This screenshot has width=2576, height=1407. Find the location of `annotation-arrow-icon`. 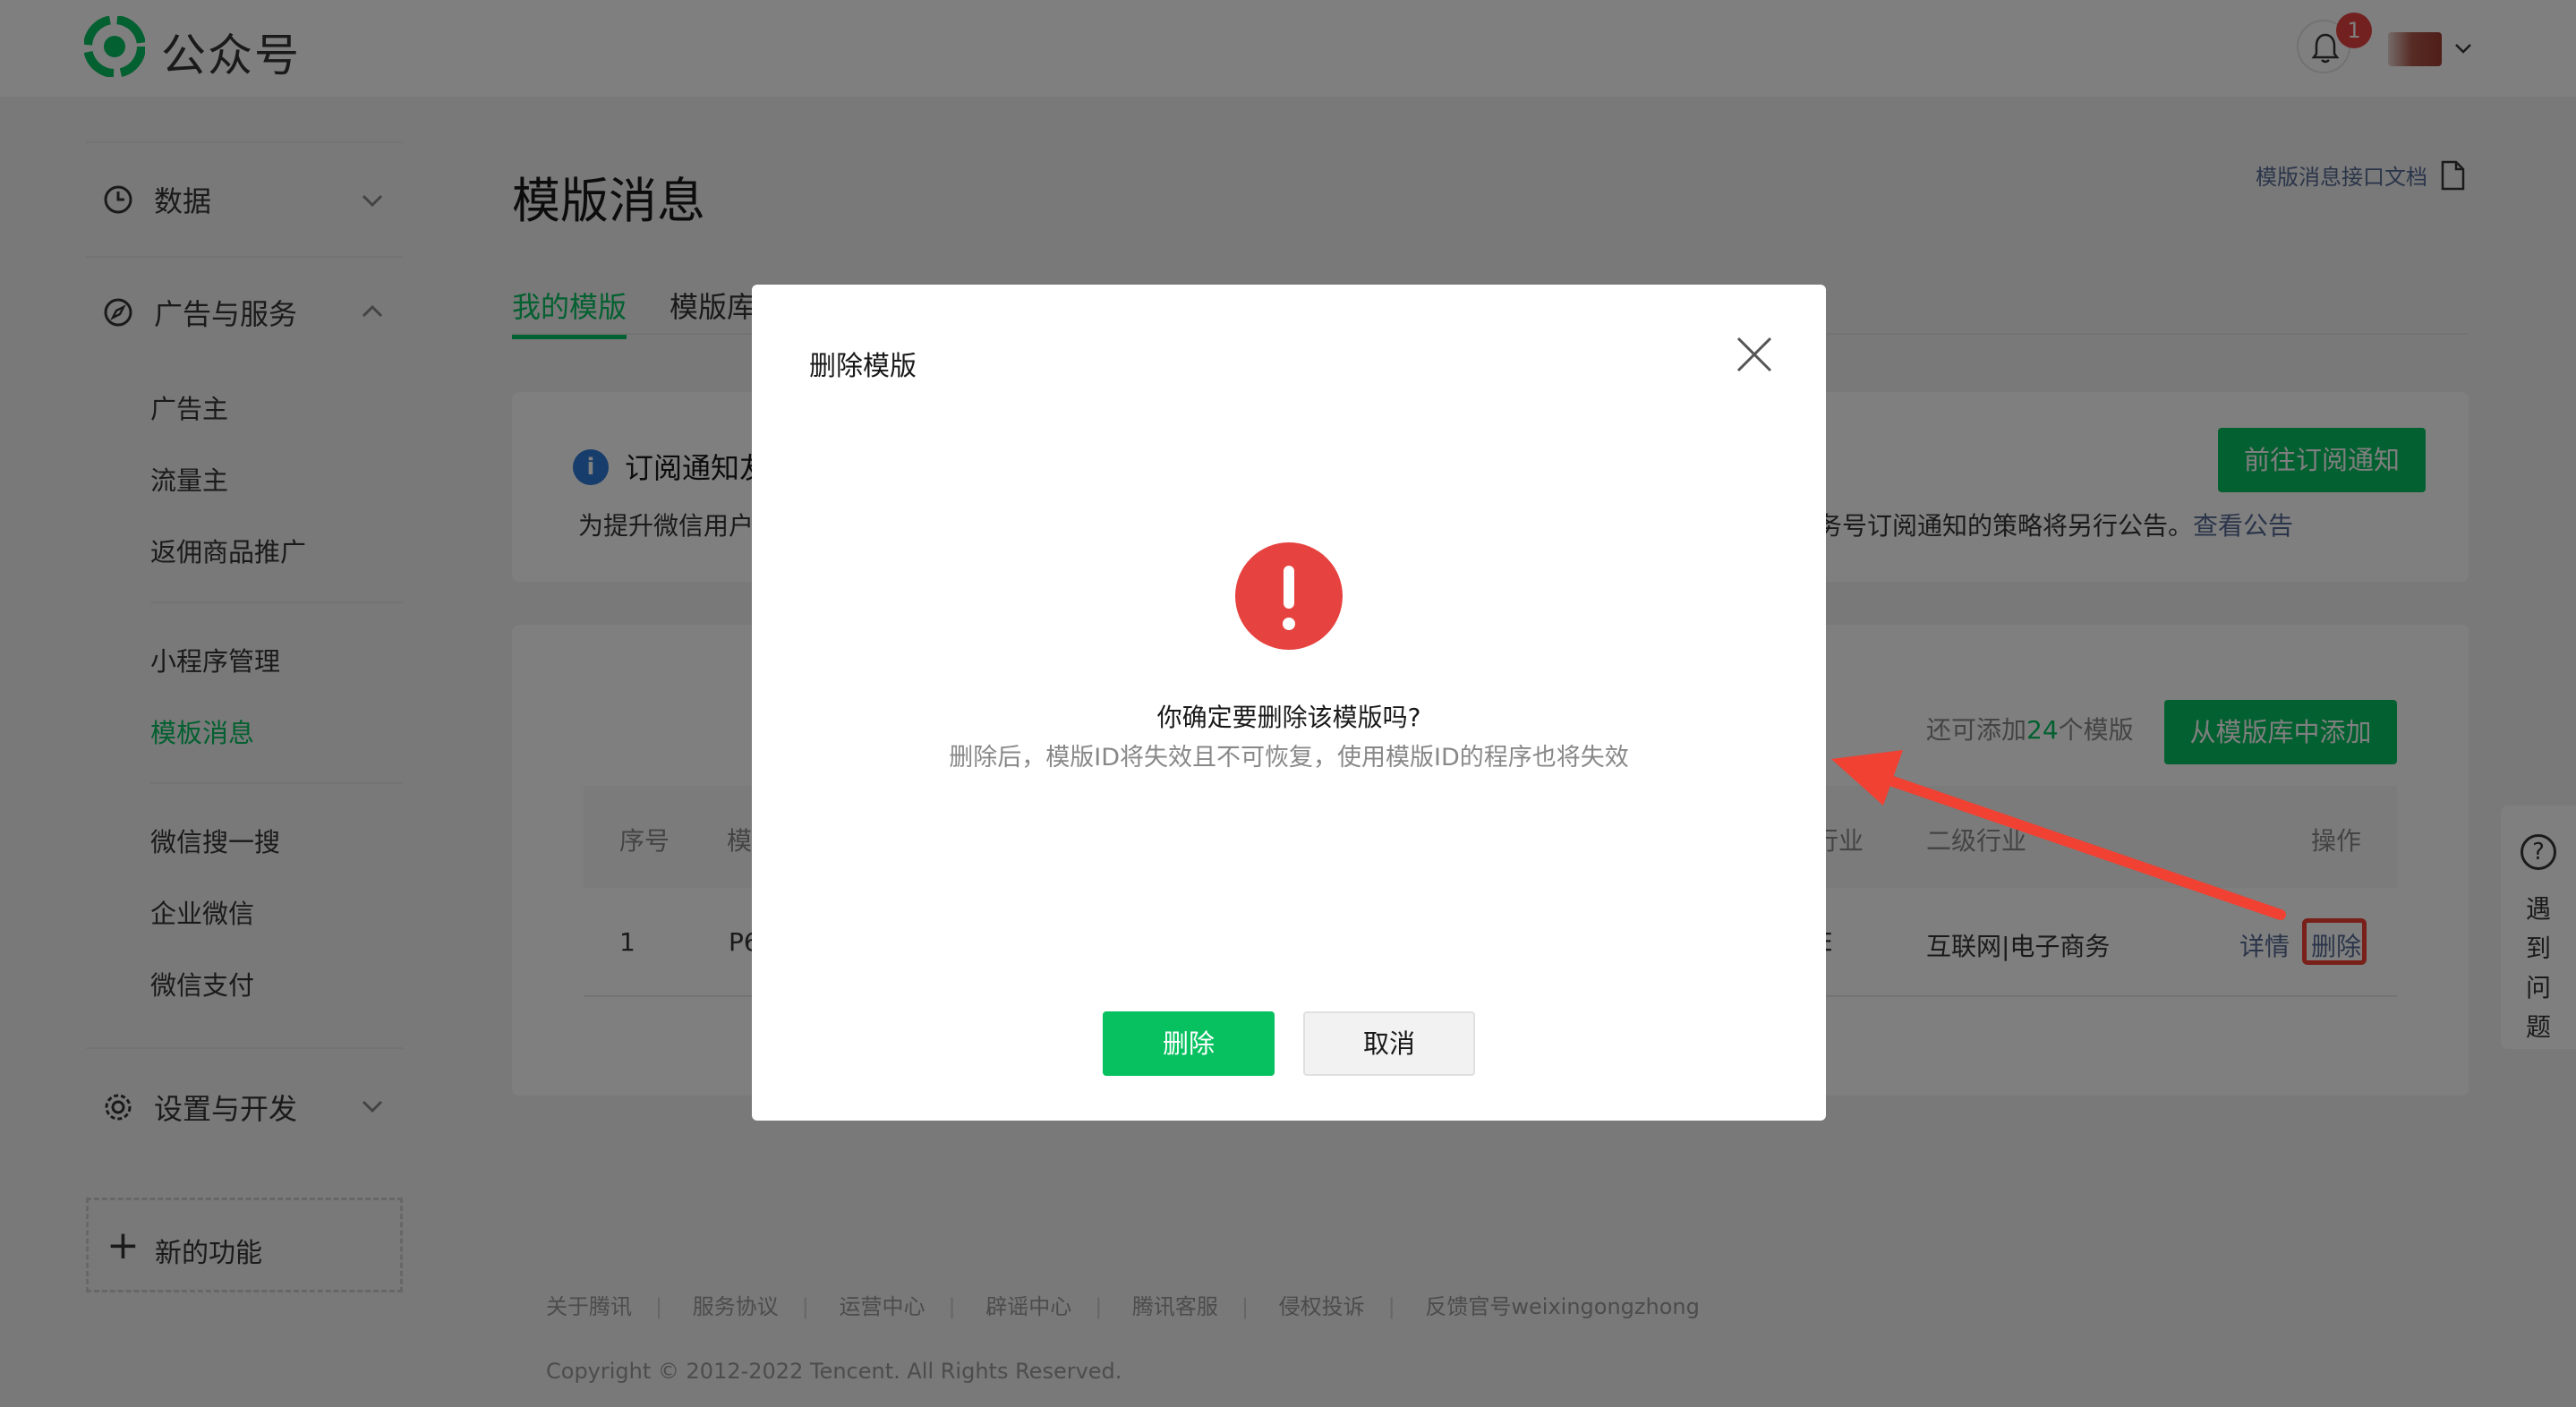

annotation-arrow-icon is located at coordinates (2058, 835).